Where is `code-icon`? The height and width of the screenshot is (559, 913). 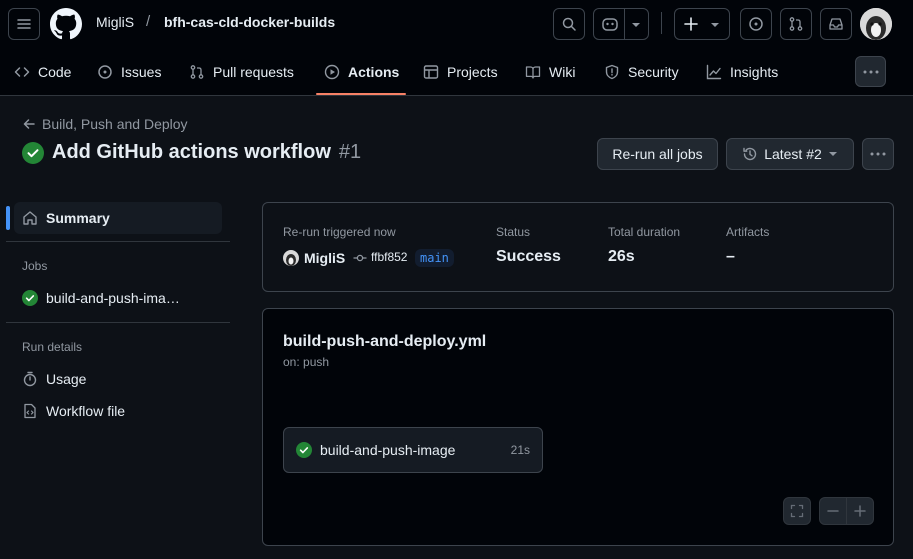
code-icon is located at coordinates (22, 72).